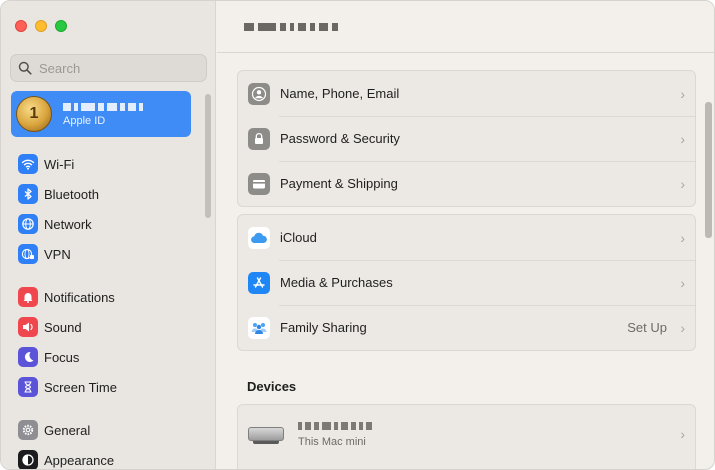  I want to click on device-row-mac-mini: This Mac mini ›, so click(466, 434).